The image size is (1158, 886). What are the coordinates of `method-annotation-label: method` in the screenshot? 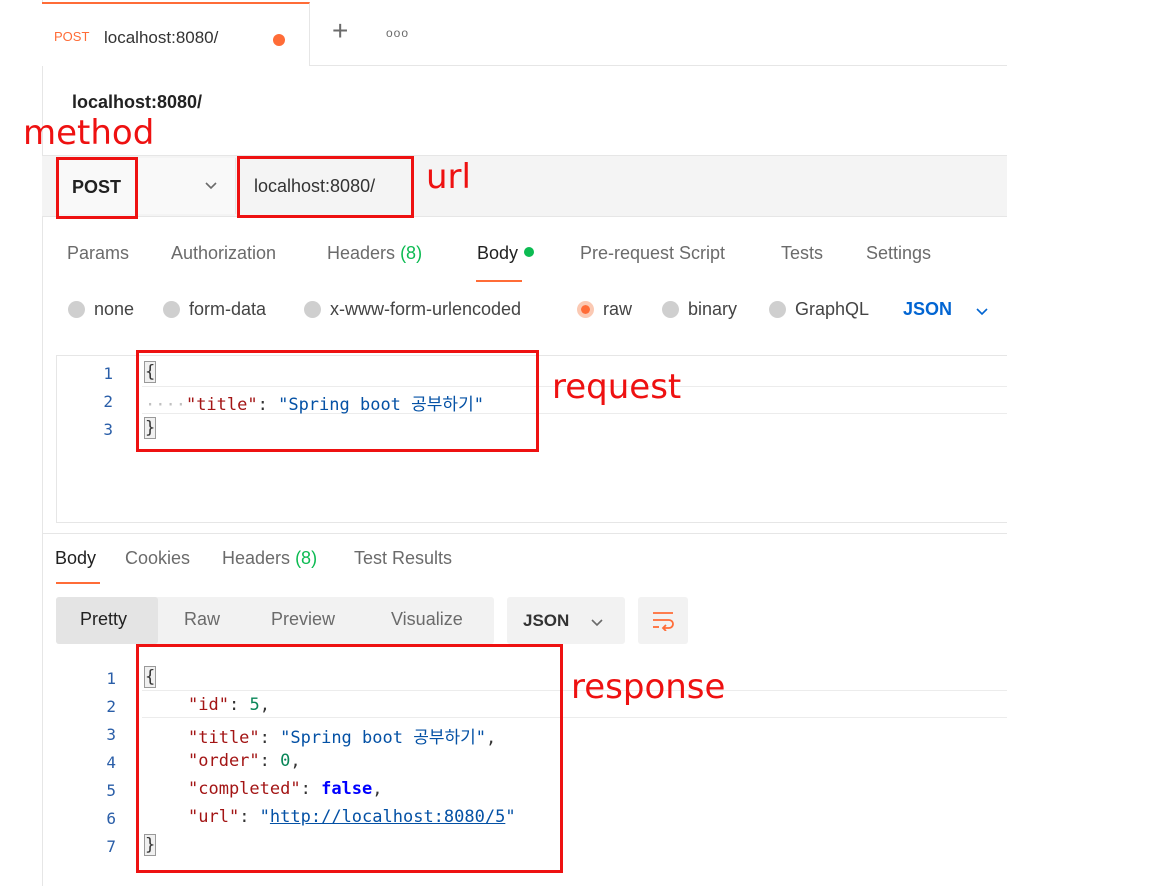 It's located at (89, 133).